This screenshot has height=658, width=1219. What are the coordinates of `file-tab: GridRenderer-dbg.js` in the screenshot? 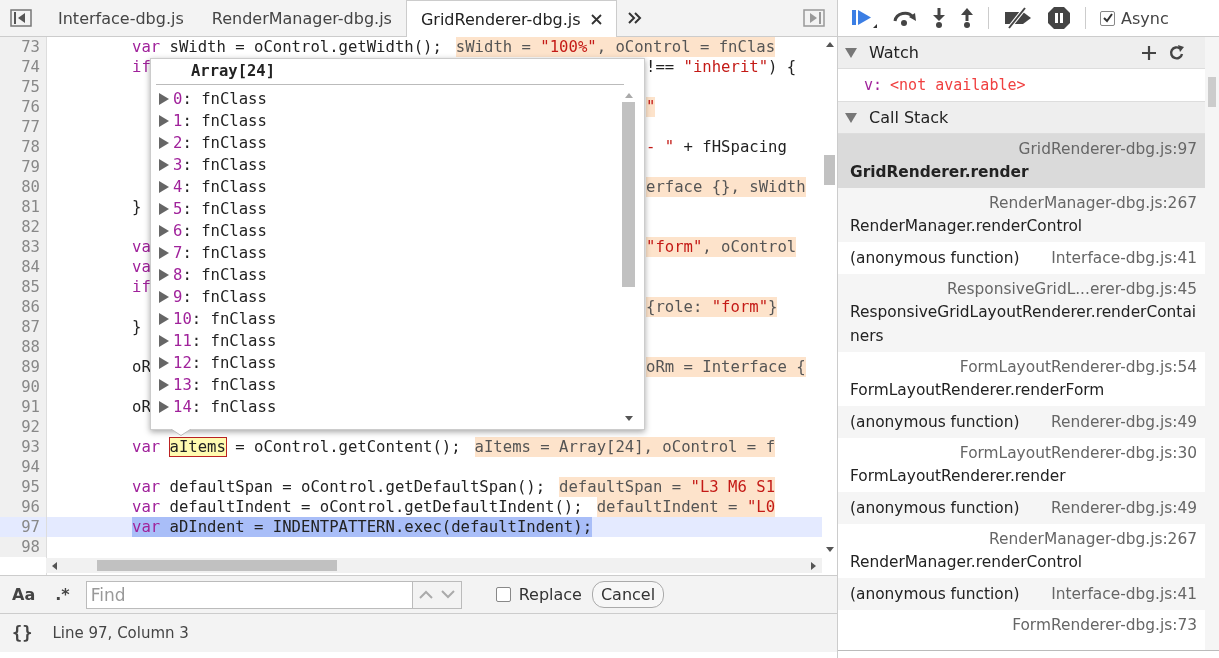 It's located at (511, 18).